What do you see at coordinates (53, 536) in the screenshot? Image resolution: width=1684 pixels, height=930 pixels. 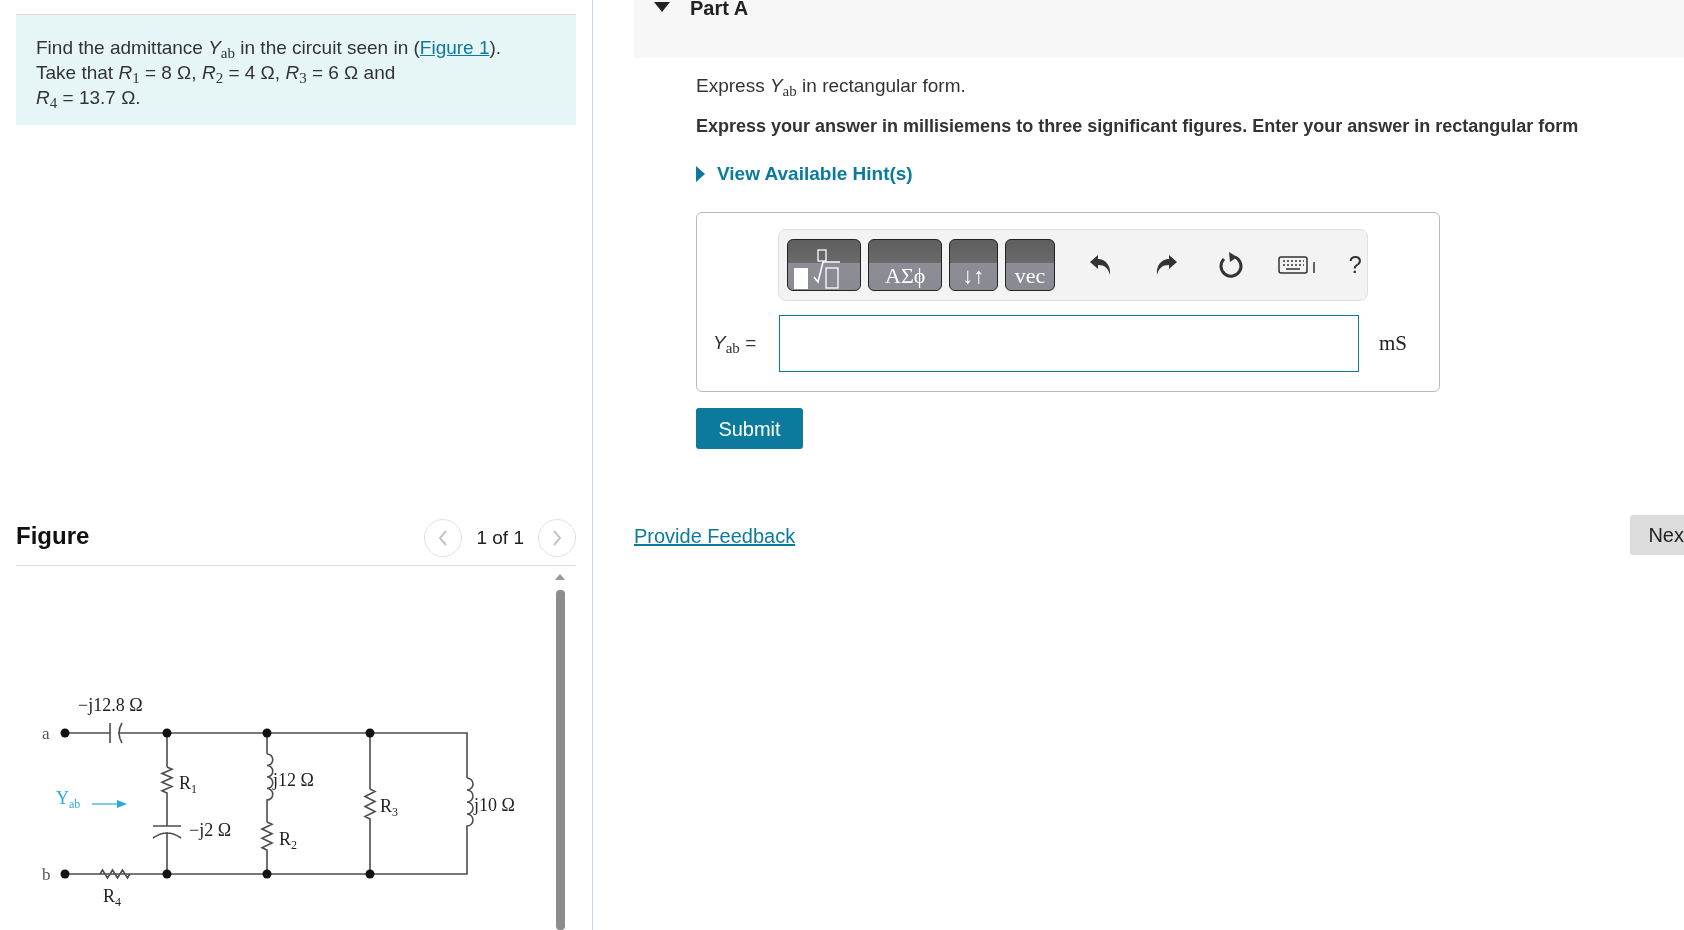 I see `figure-heading: Figure` at bounding box center [53, 536].